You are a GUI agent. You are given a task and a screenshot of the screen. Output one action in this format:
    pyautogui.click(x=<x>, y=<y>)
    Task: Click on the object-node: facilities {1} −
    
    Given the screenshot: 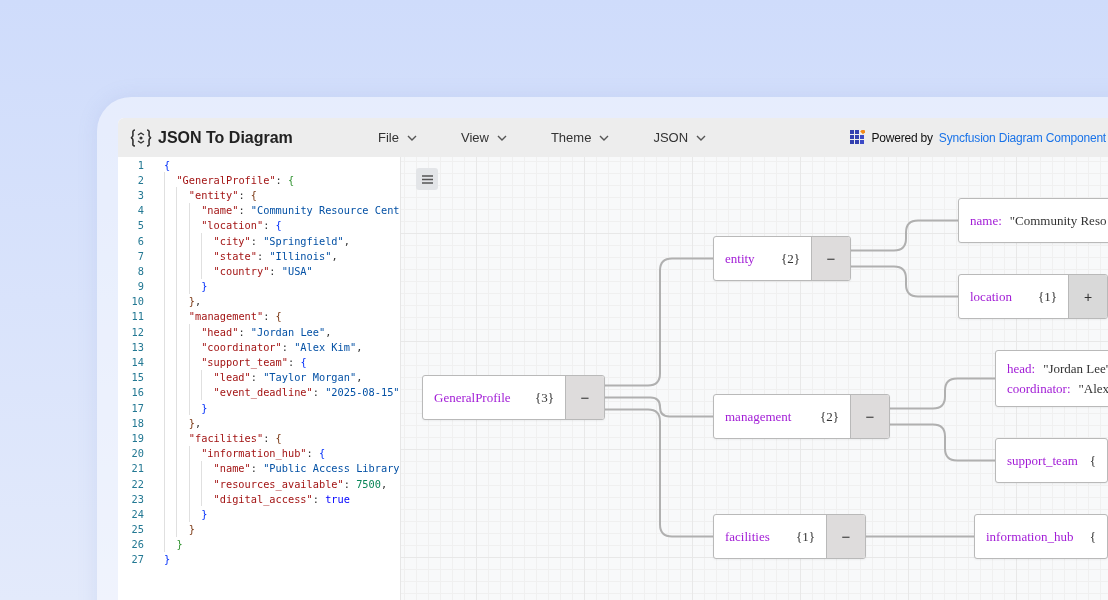 What is the action you would take?
    pyautogui.click(x=789, y=536)
    